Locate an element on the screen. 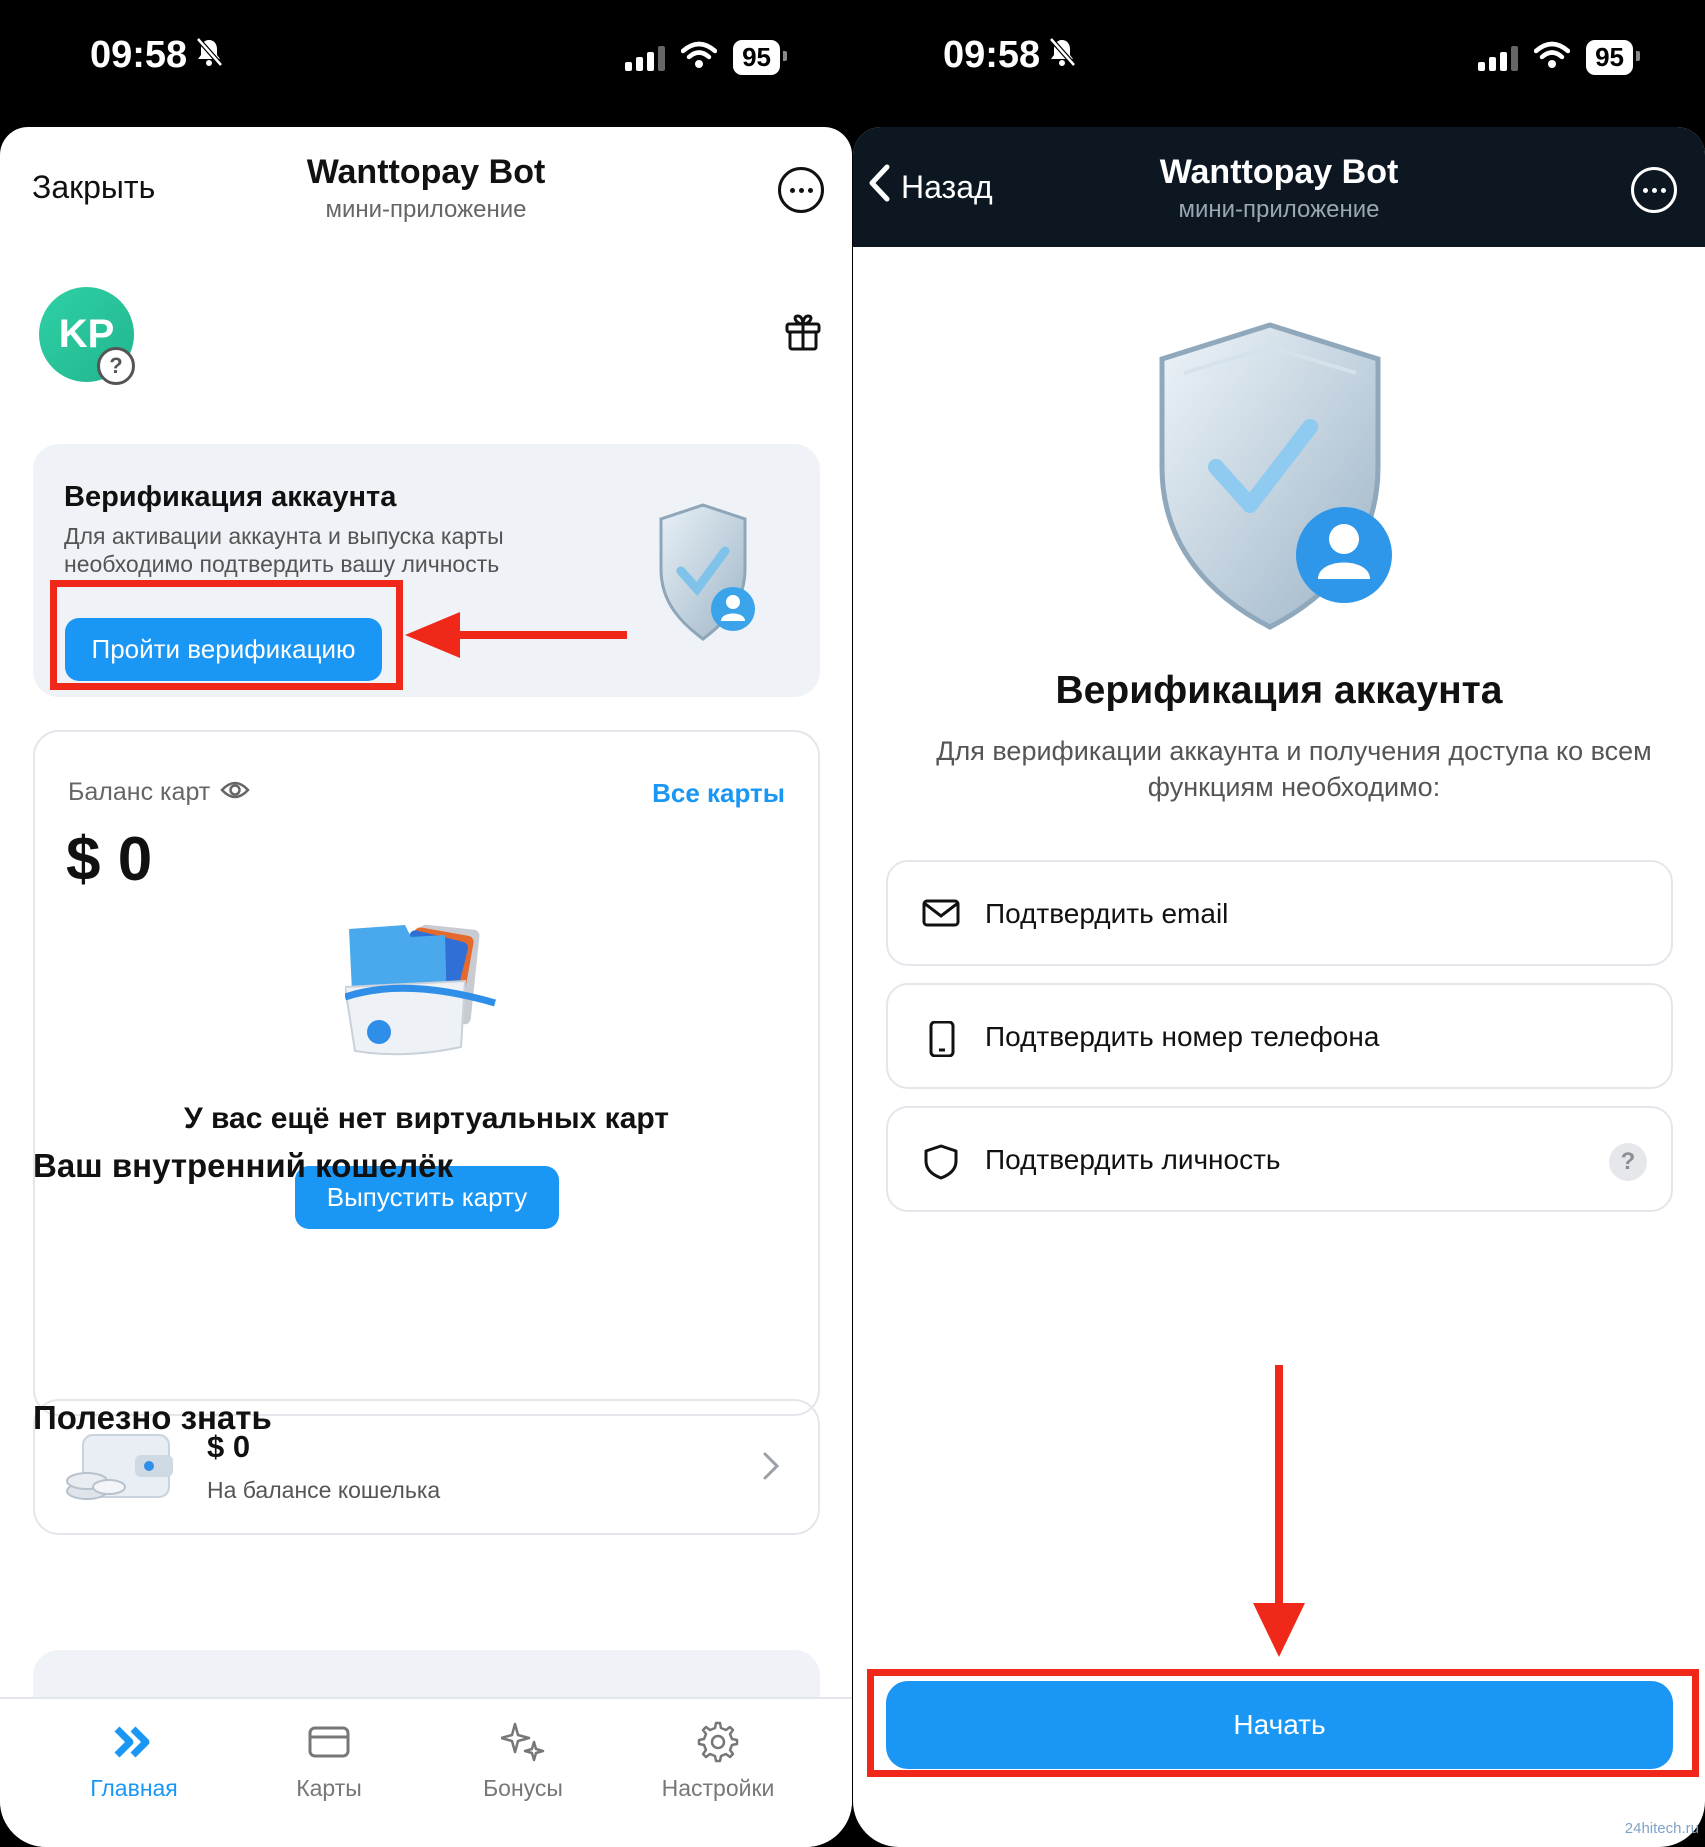 The image size is (1705, 1847). no-cards-message: У вас ещё нет виртуальных карт is located at coordinates (426, 1118).